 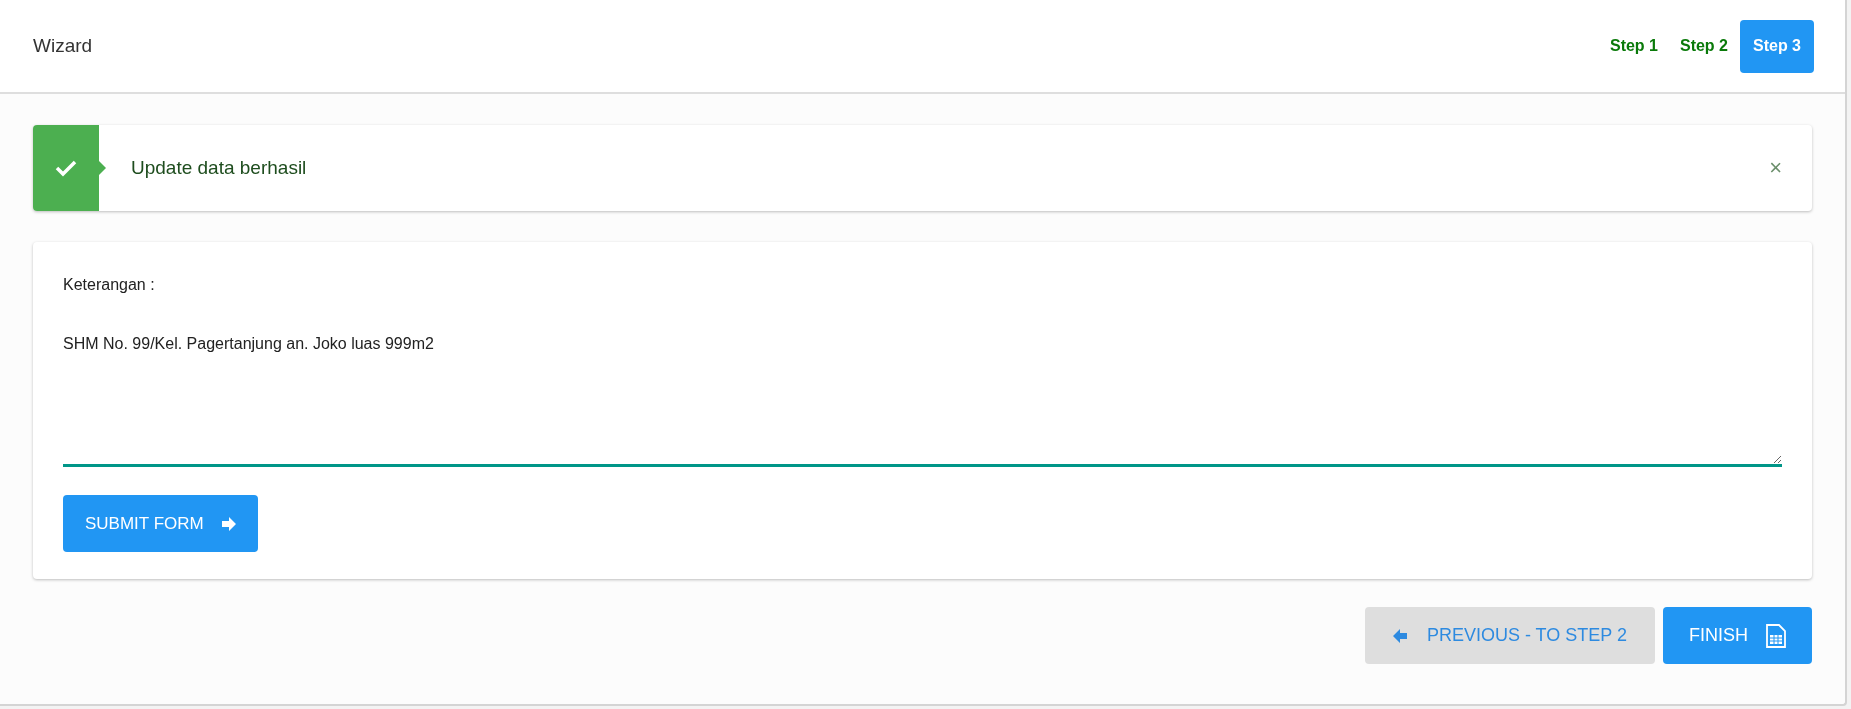 What do you see at coordinates (160, 523) in the screenshot?
I see `submit-button: SUBMIT FORM` at bounding box center [160, 523].